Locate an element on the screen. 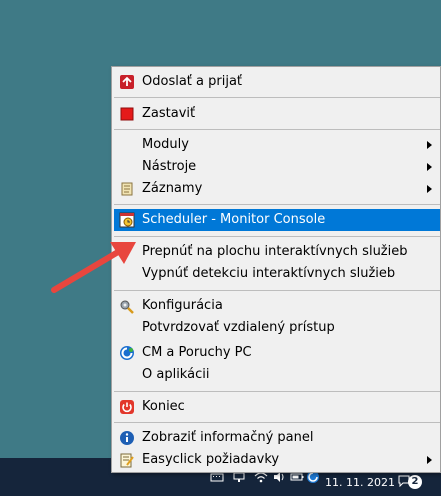 The width and height of the screenshot is (441, 496). menu-item-disable-interactive-detection: Vypnúť detekciu interaktívnych služieb is located at coordinates (277, 274).